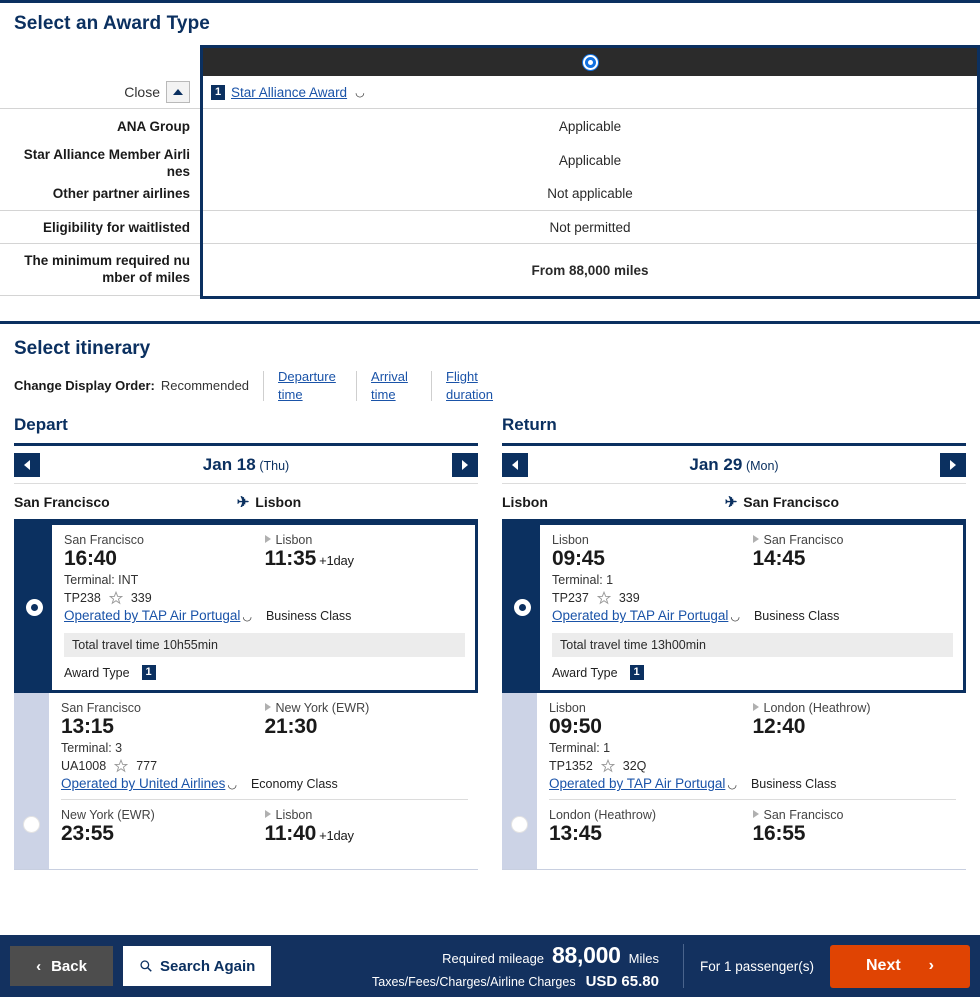 The image size is (980, 997). What do you see at coordinates (243, 502) in the screenshot?
I see `airplane-icon: ✈` at bounding box center [243, 502].